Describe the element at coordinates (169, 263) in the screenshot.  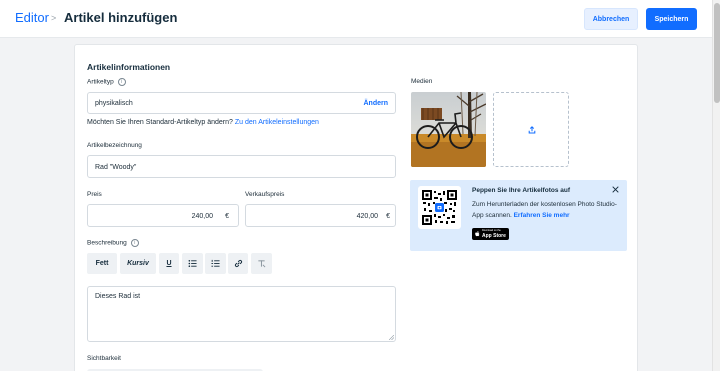
I see `underline-button: U` at that location.